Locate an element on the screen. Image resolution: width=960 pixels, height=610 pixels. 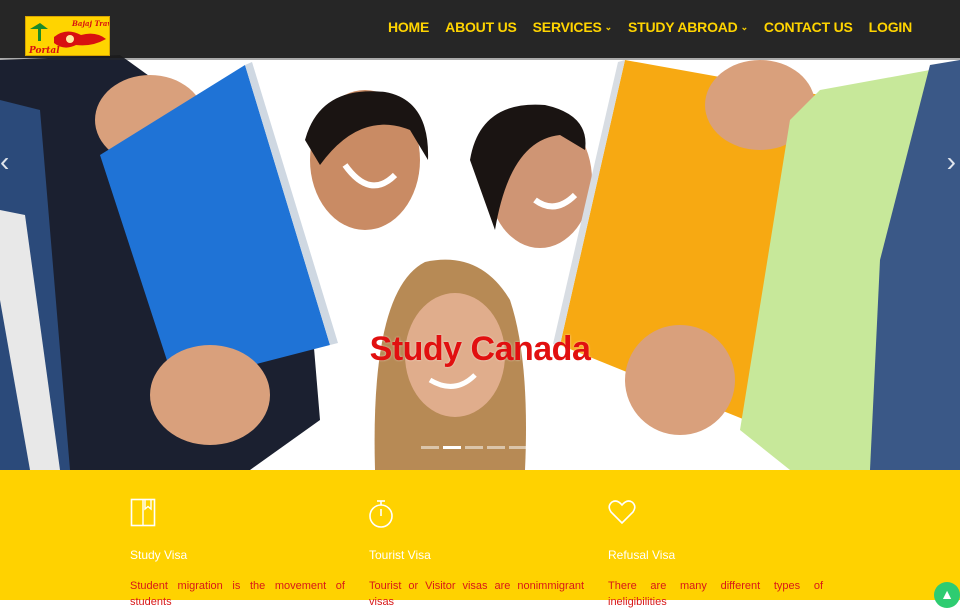
chevron-right-icon: › is located at coordinates (951, 162).